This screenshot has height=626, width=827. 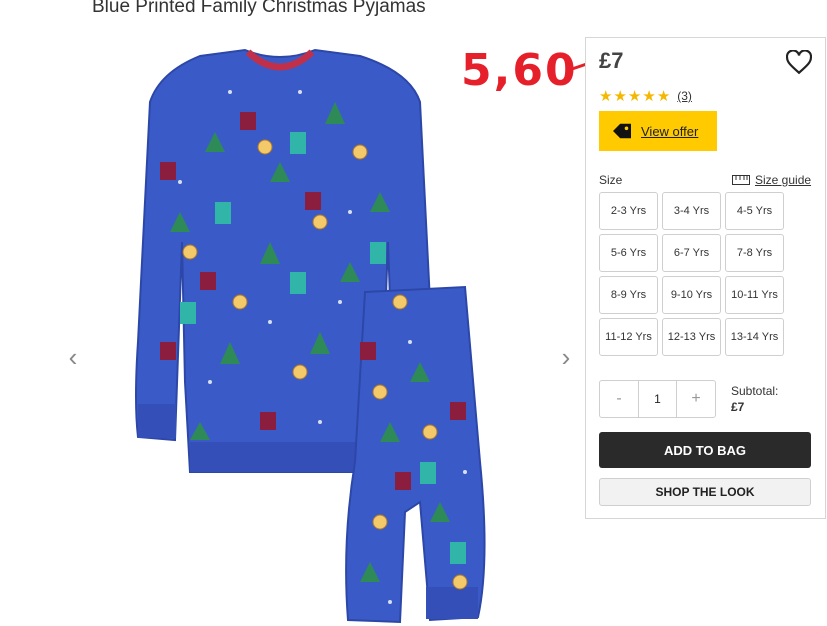 I want to click on tag-icon, so click(x=622, y=131).